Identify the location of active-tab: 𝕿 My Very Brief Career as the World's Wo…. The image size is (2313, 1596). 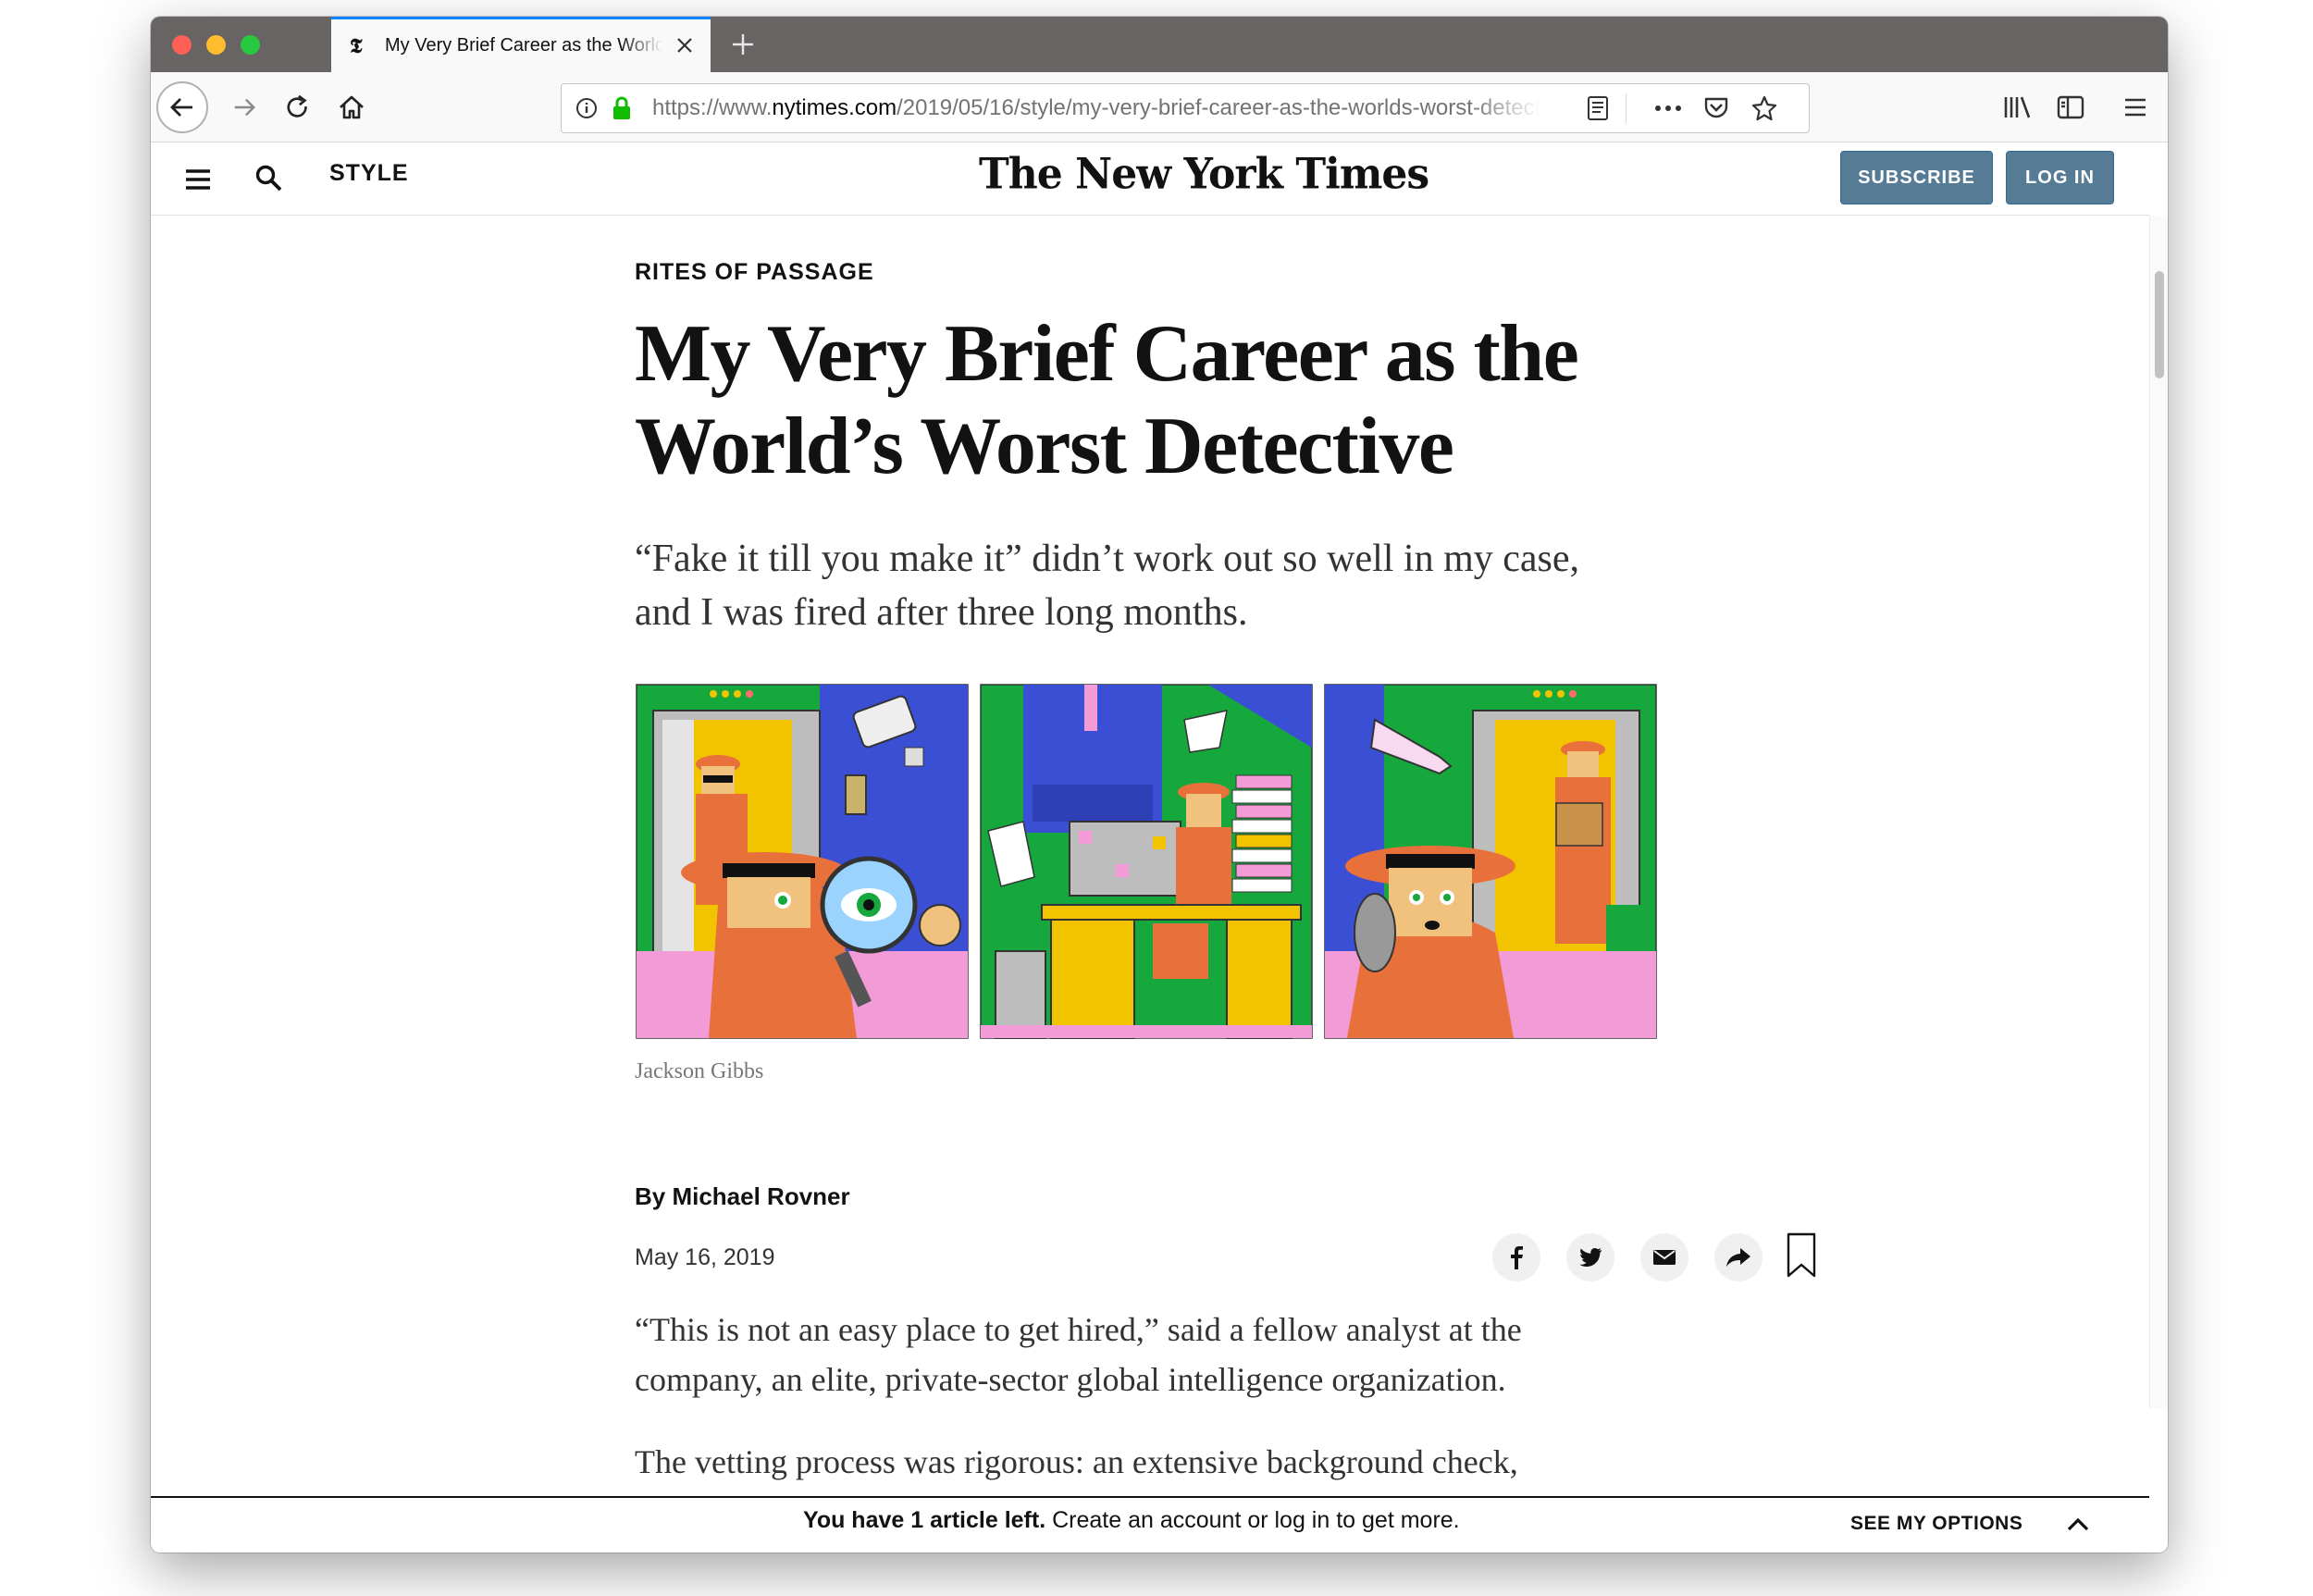
(521, 44).